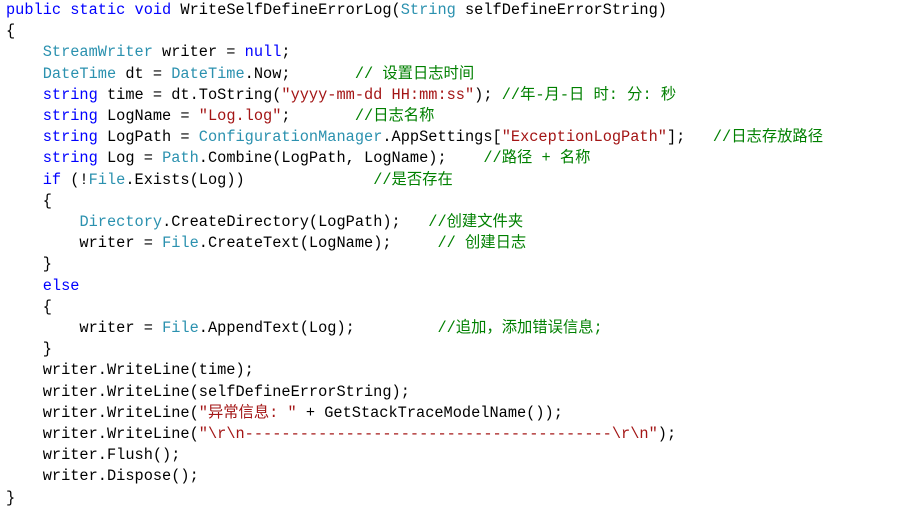 The width and height of the screenshot is (912, 509). I want to click on type-token: String, so click(428, 10).